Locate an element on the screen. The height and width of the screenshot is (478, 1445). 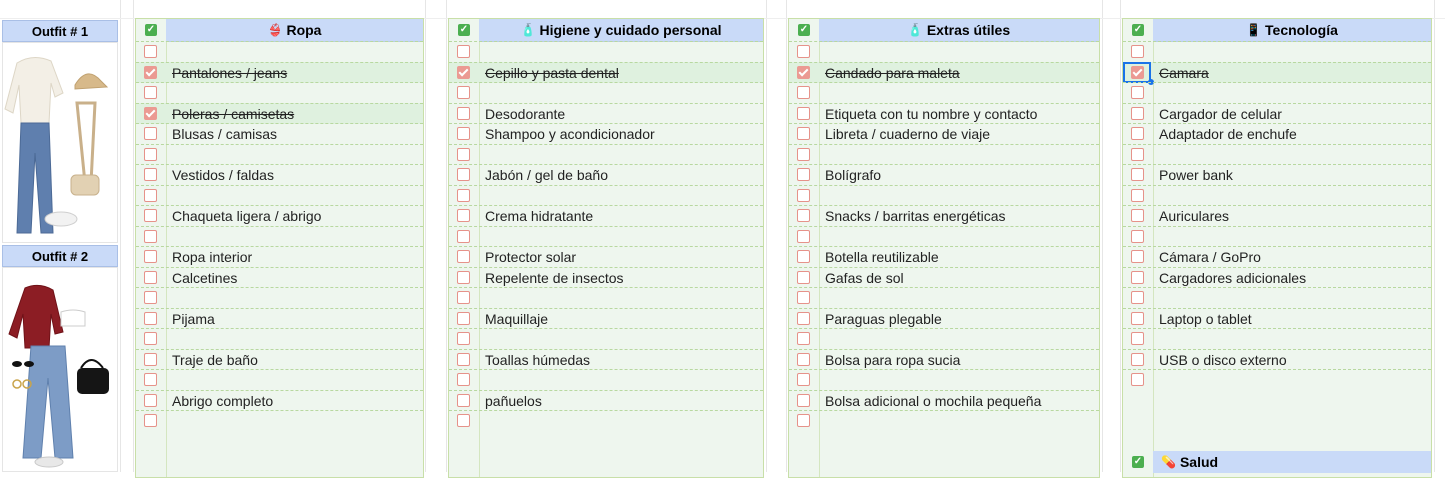
item-label: Protector solar is located at coordinates (530, 257).